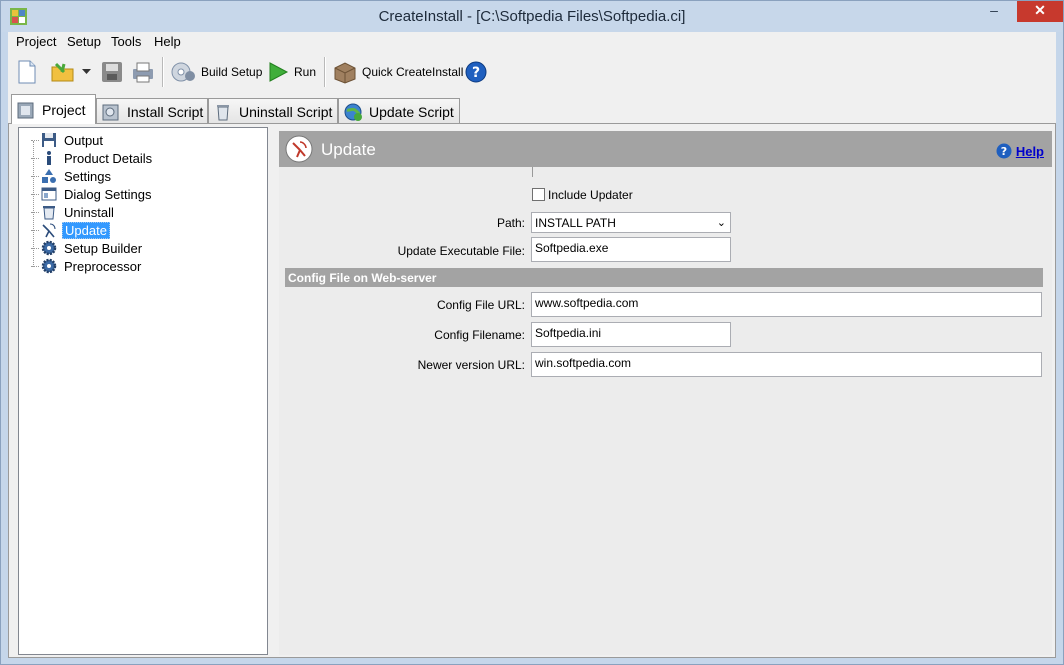 Image resolution: width=1064 pixels, height=665 pixels. Describe the element at coordinates (479, 335) in the screenshot. I see `config-filename-label: Config Filename:` at that location.